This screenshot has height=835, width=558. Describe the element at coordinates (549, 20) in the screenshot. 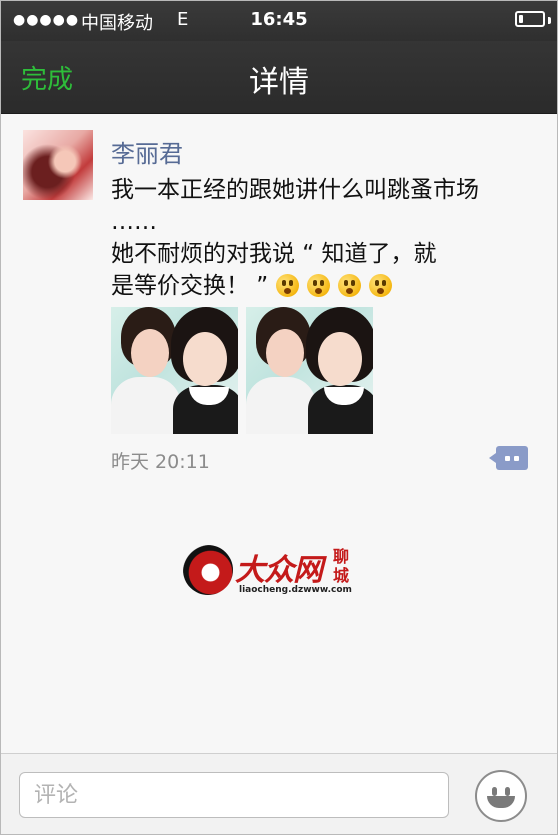

I see `battery-tip` at that location.